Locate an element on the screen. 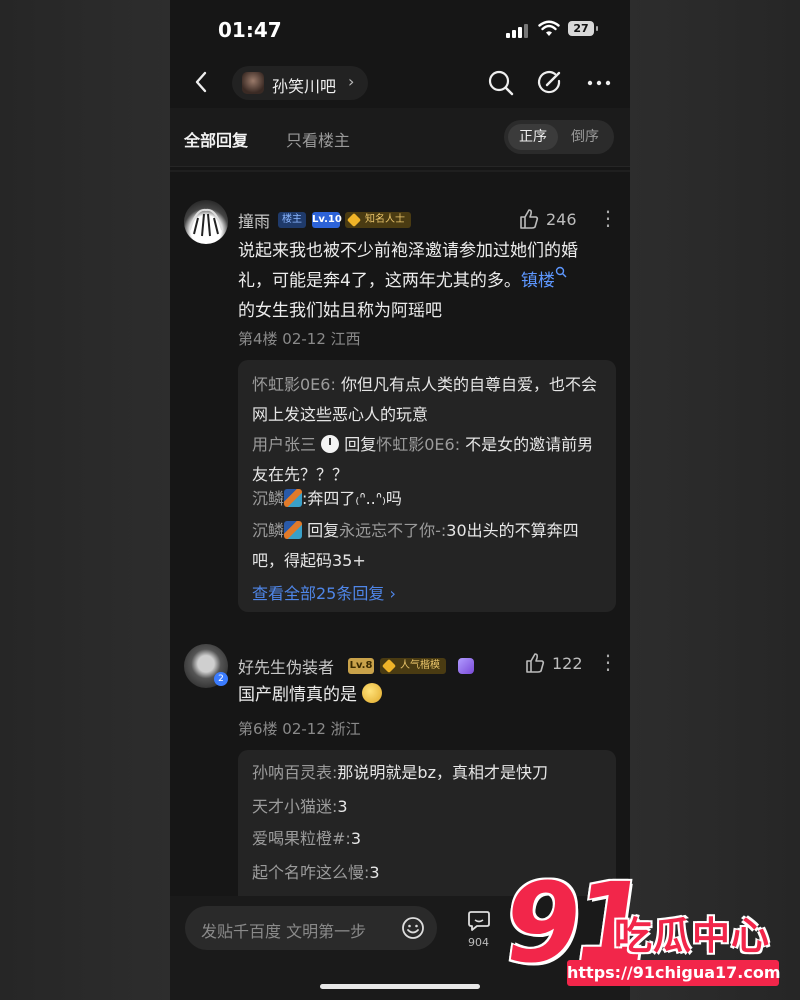  reply-item: 孙呐百灵表:那说明就是bz，真相才是快刀 is located at coordinates (427, 773).